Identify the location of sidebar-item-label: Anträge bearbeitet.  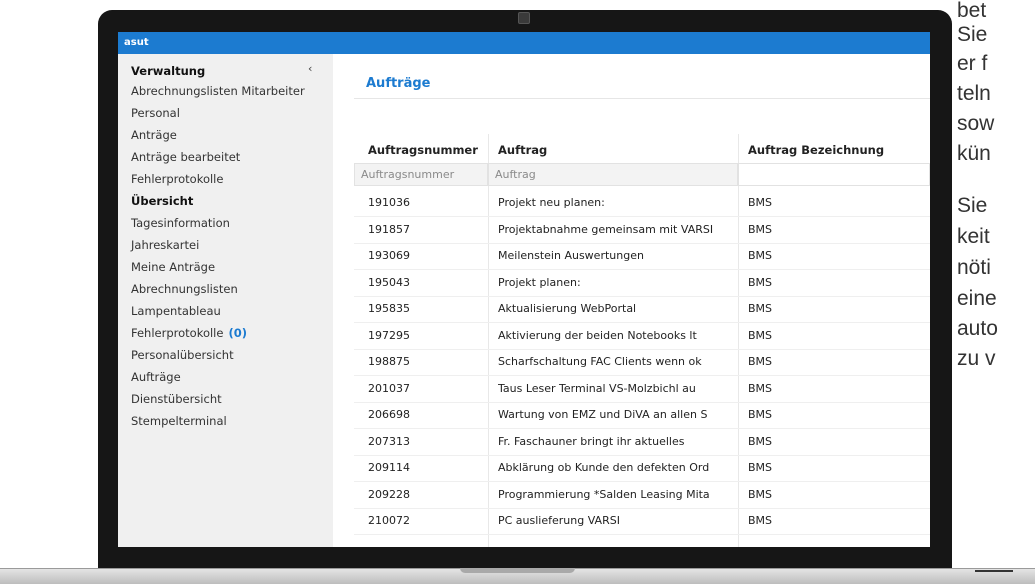
(186, 157).